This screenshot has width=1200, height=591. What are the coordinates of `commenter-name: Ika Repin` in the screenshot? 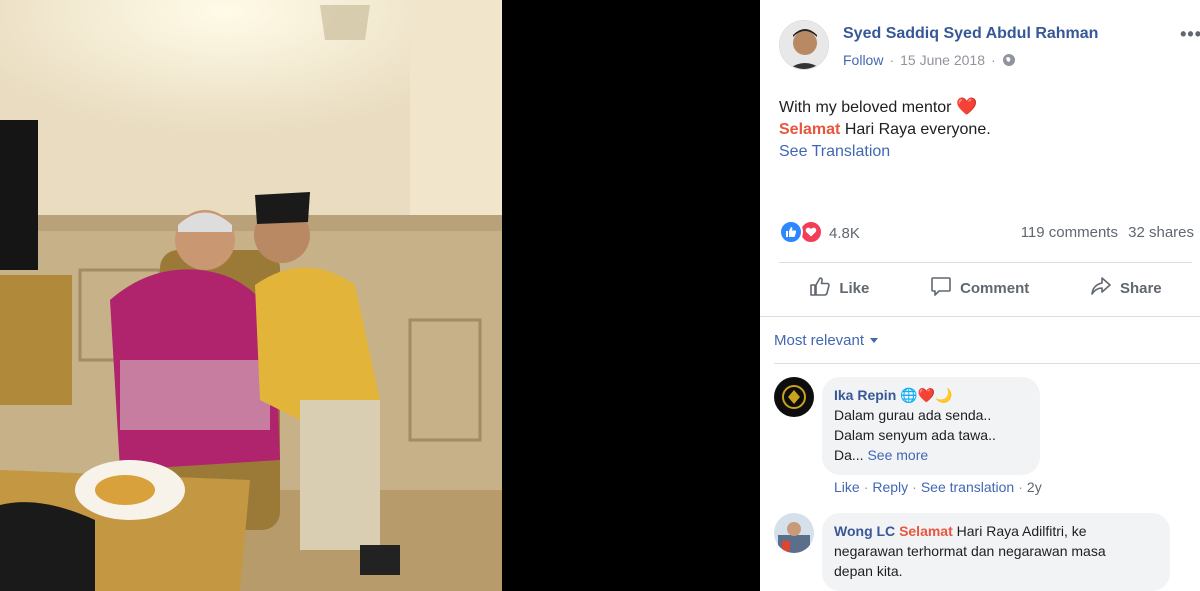 It's located at (865, 395).